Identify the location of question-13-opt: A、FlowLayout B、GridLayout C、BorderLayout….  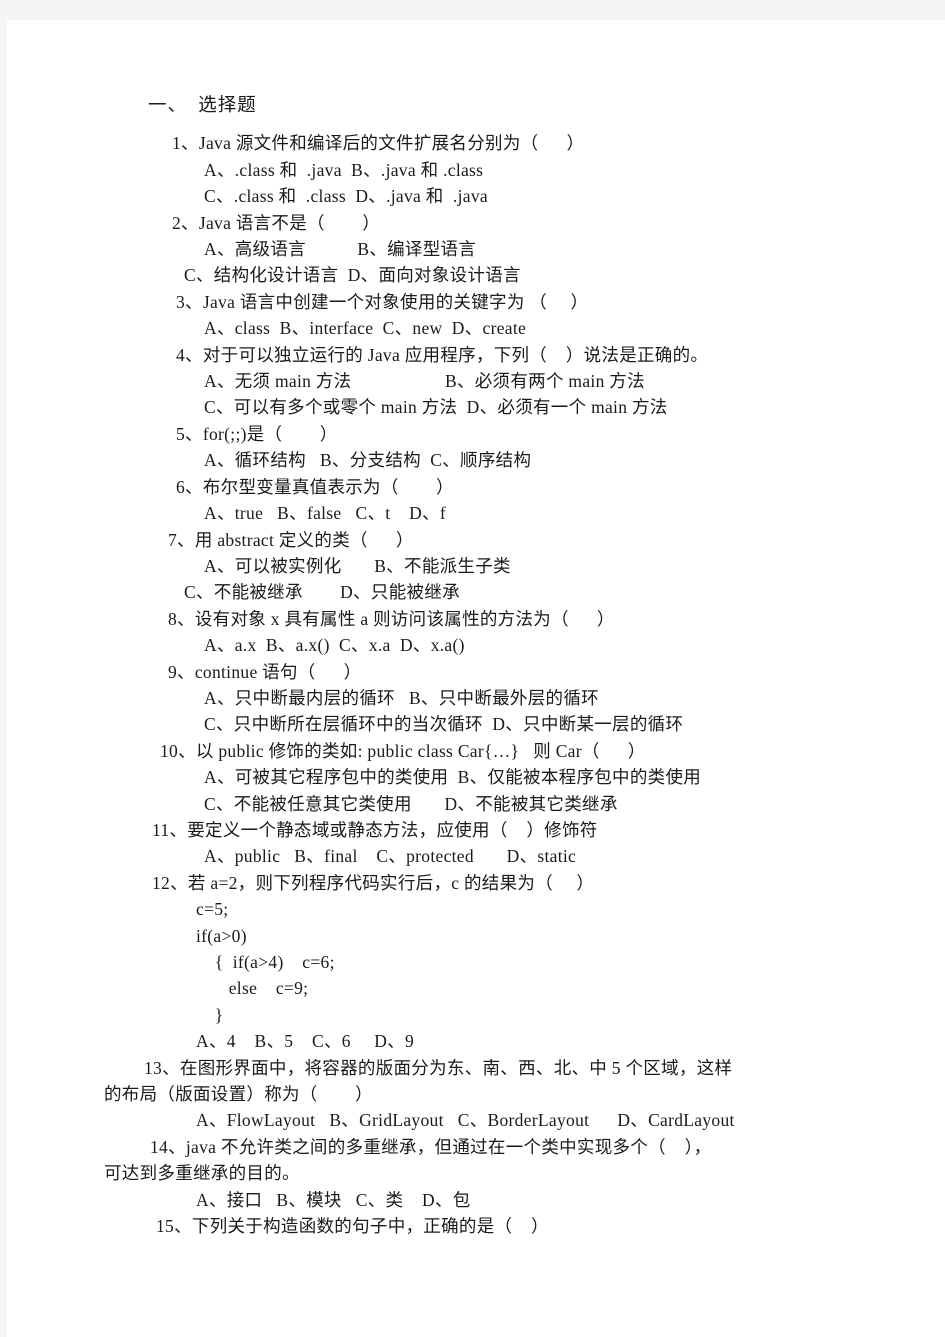
(465, 1120).